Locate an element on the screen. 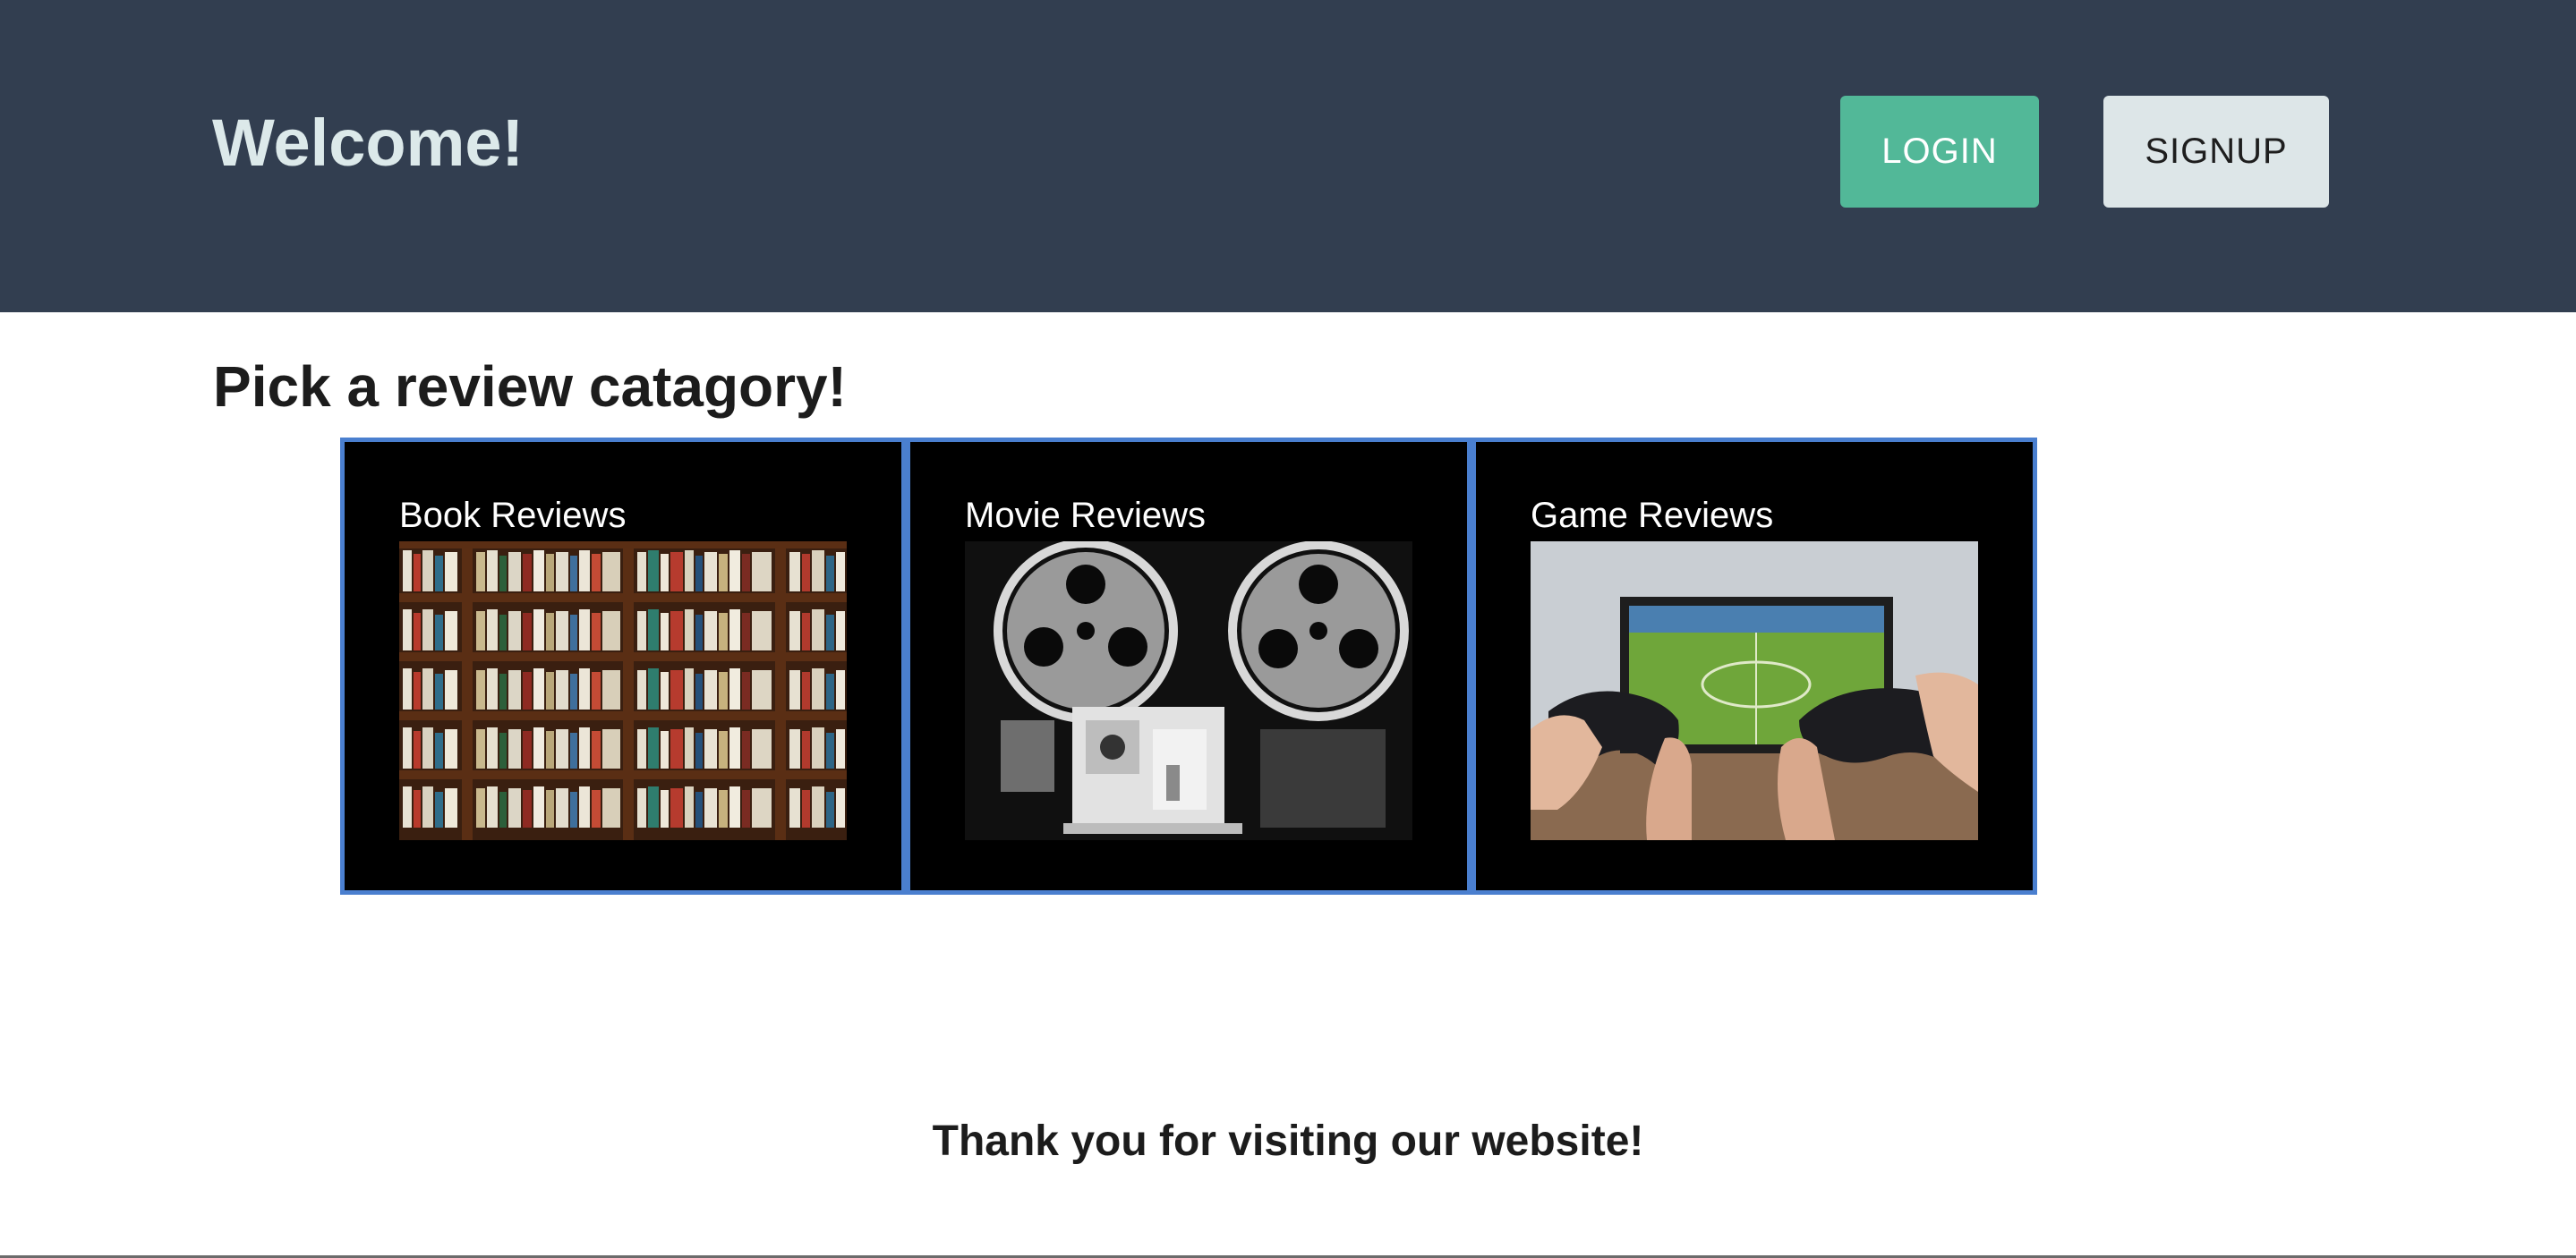 This screenshot has width=2576, height=1258. card-title: Book Reviews is located at coordinates (513, 515).